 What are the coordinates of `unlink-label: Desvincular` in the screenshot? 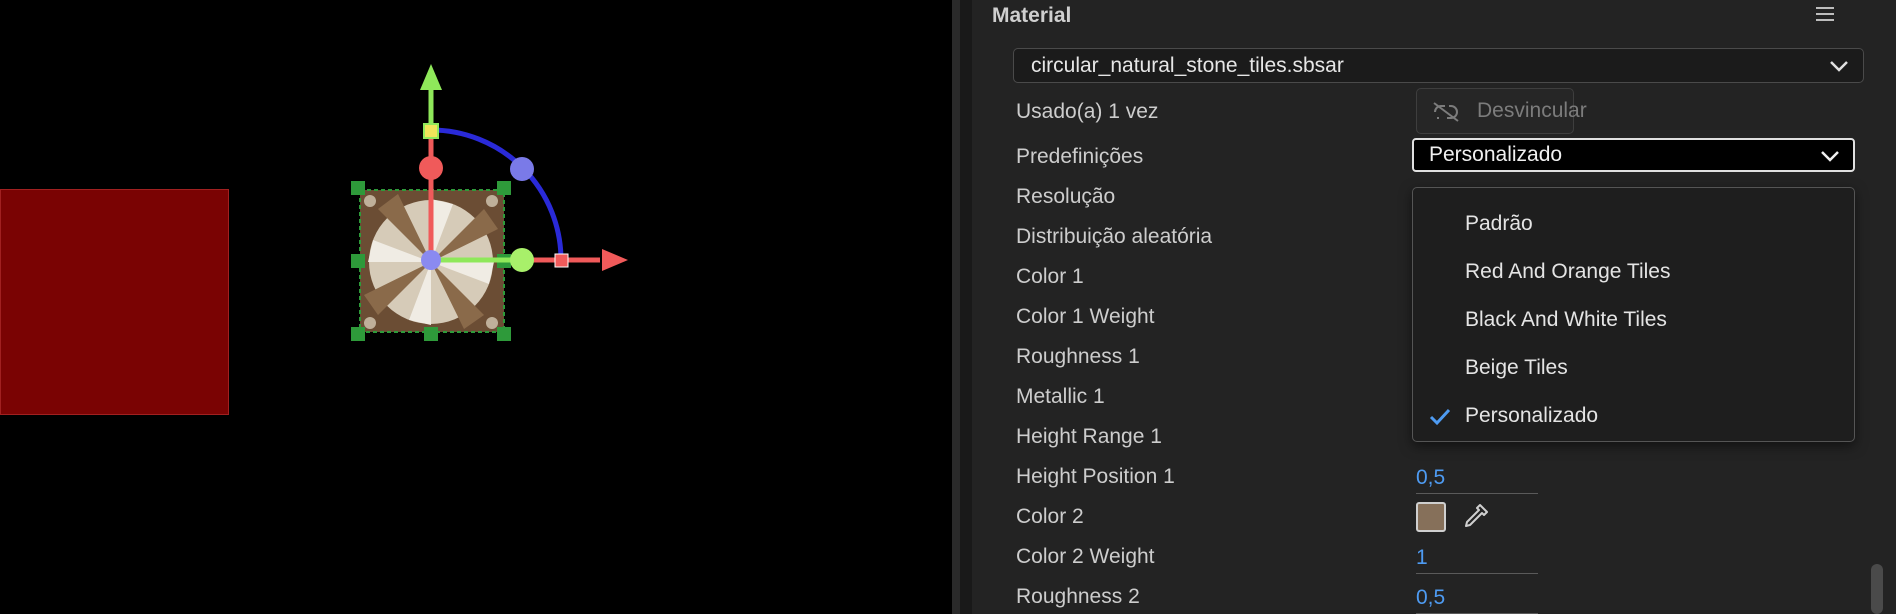 It's located at (1532, 110).